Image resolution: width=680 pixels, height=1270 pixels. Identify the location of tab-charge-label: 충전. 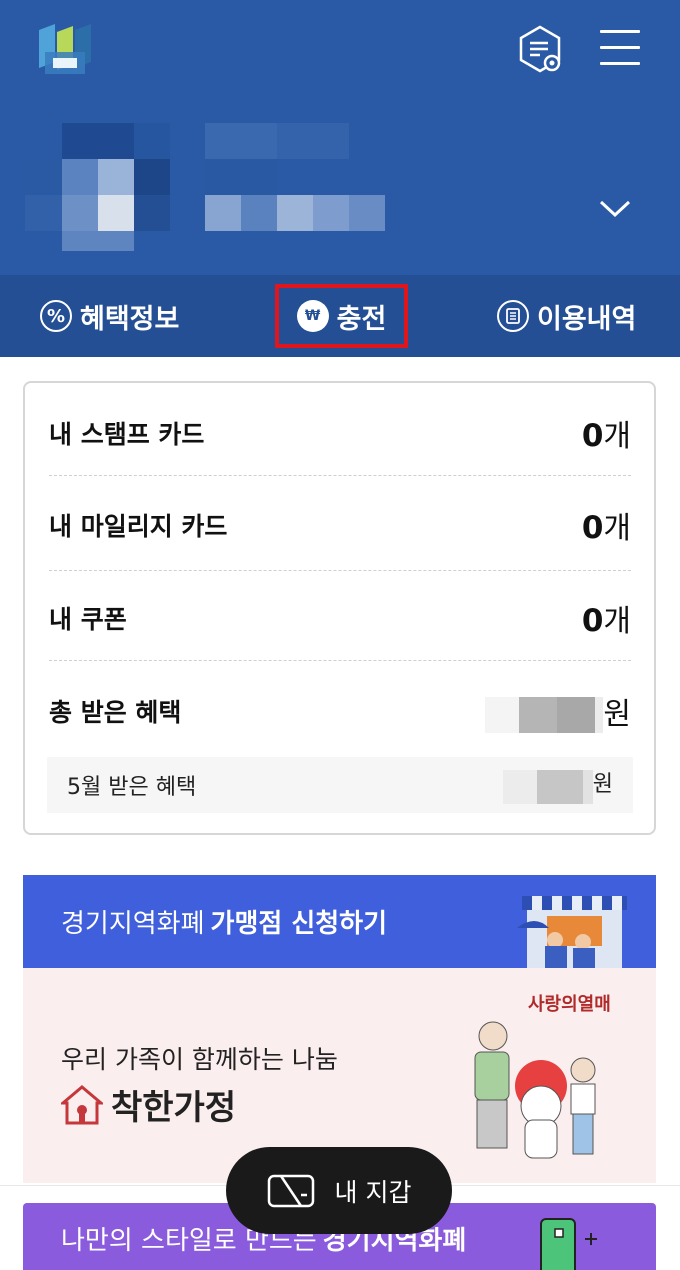
(361, 319).